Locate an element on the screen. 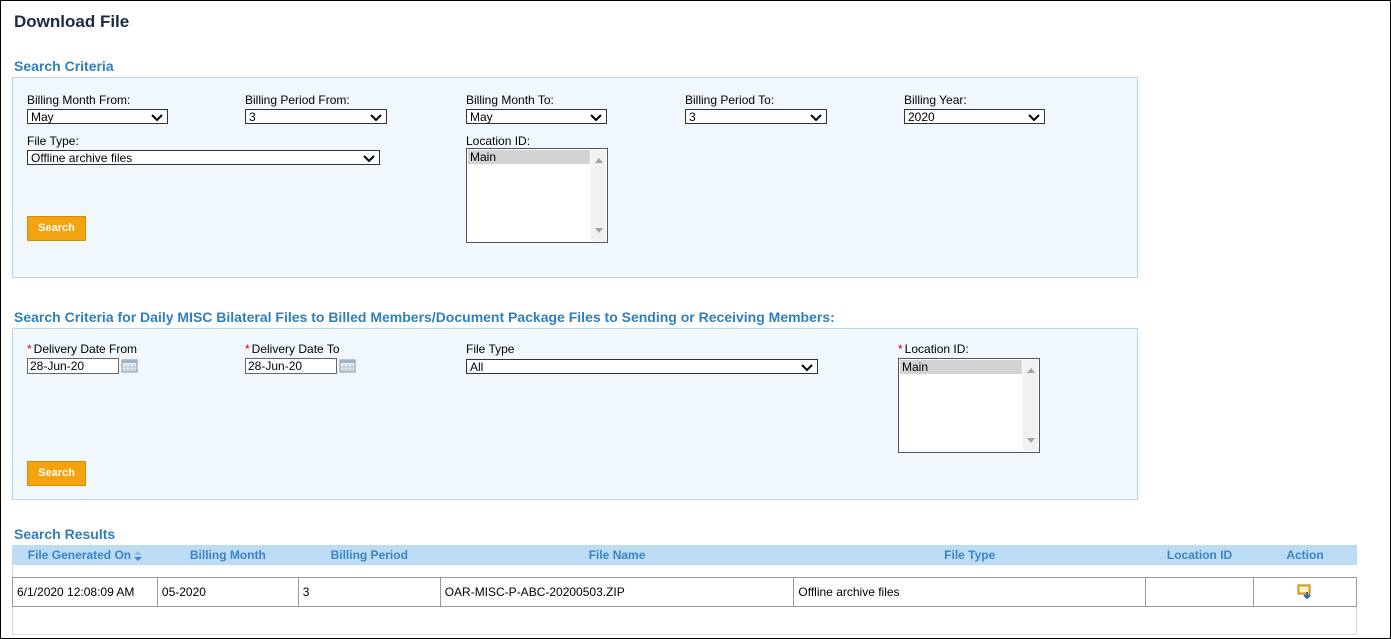 This screenshot has height=639, width=1391. cell-file-generated-on: 6/1/2020 12:08:09 AM is located at coordinates (85, 592).